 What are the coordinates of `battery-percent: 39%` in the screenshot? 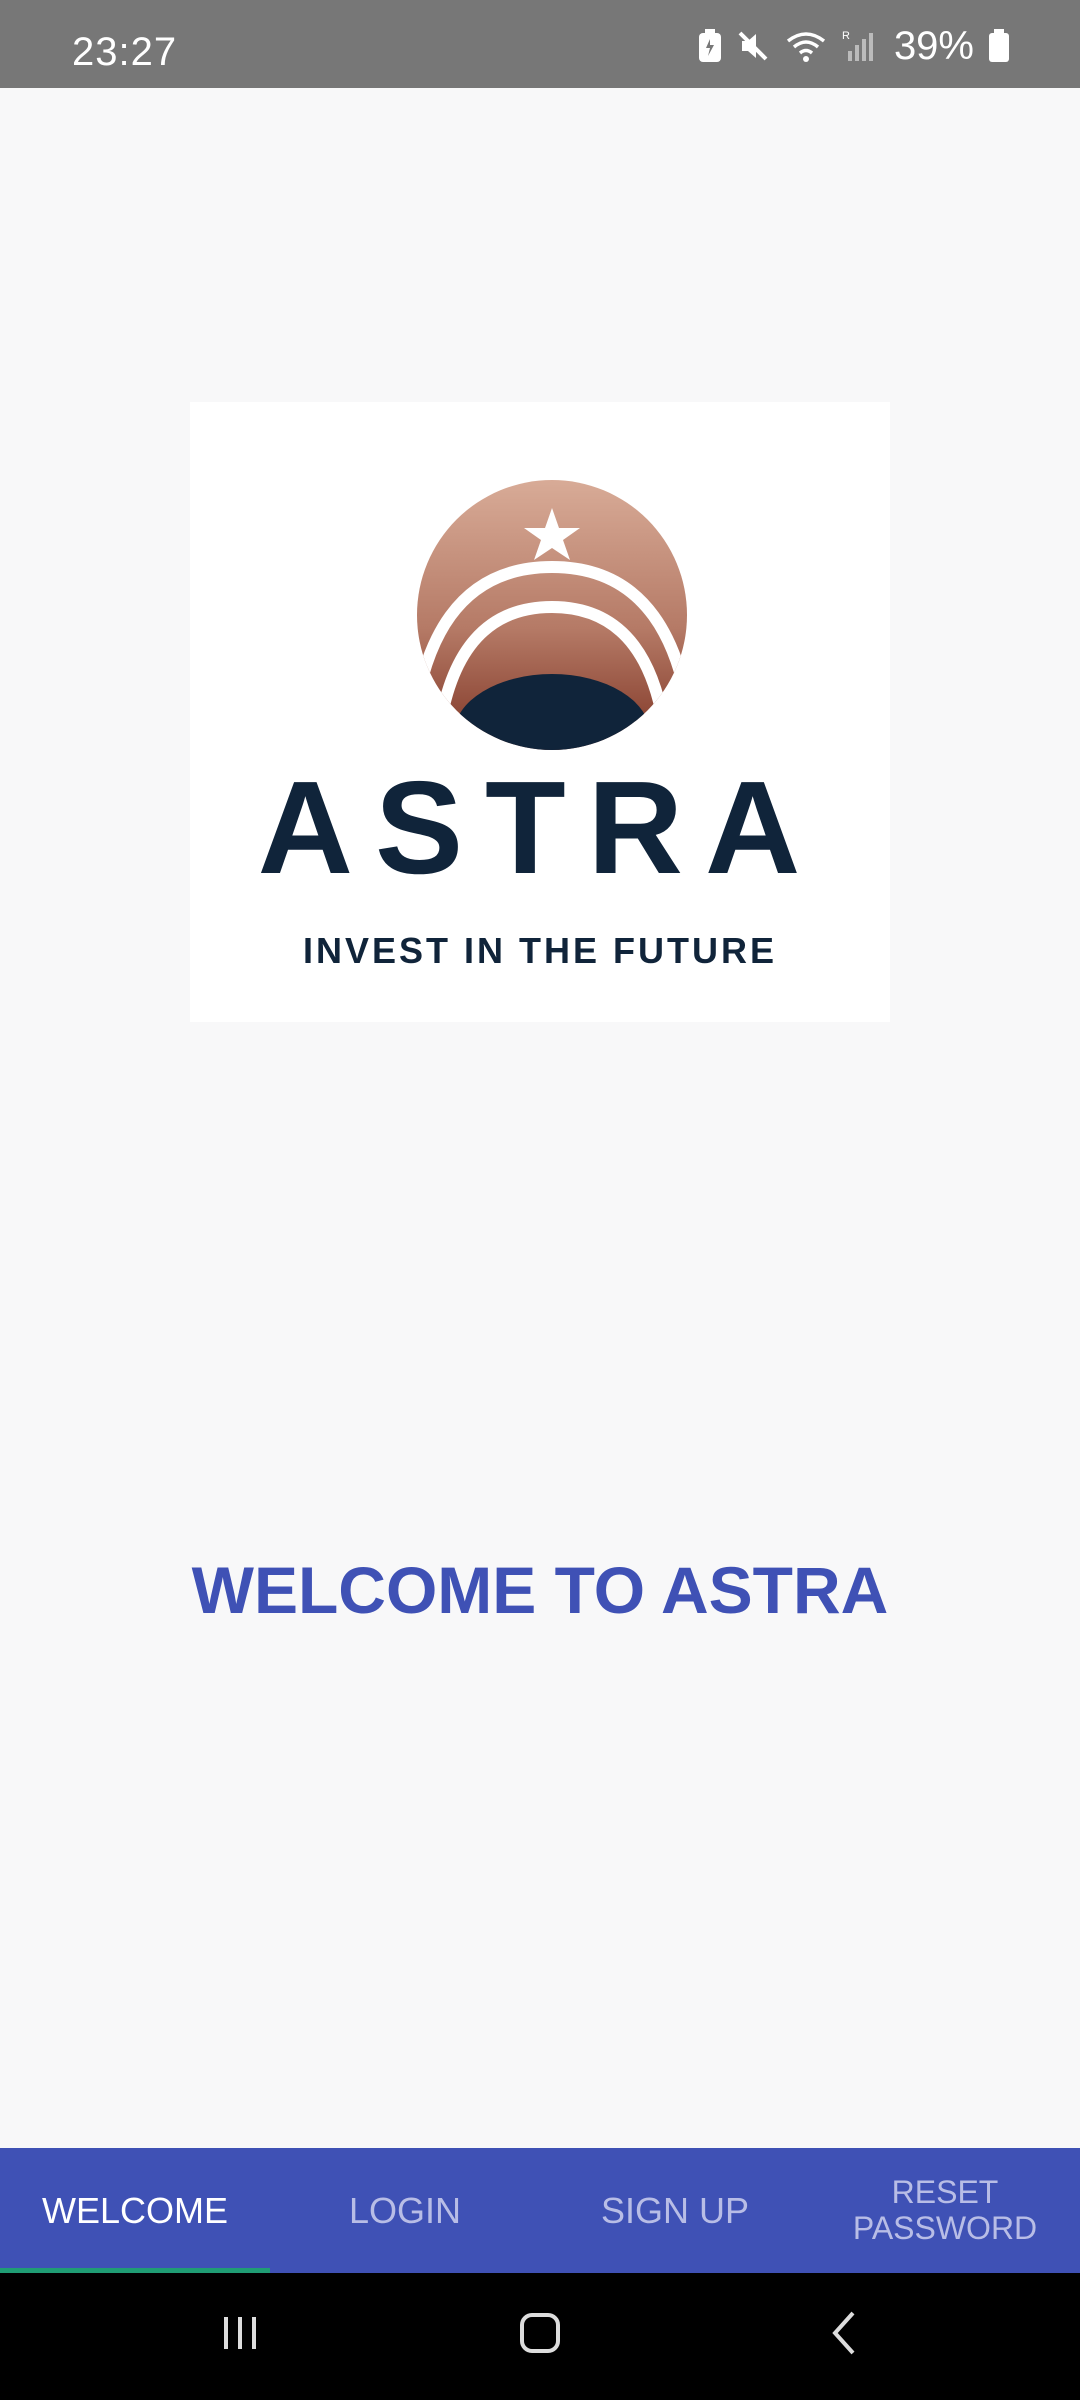 It's located at (933, 45).